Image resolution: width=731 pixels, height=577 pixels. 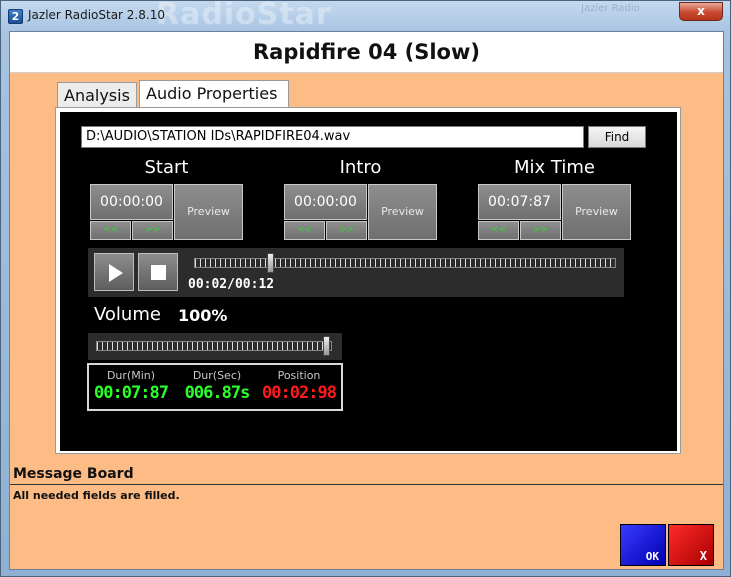 I want to click on start-label: Start, so click(x=166, y=167).